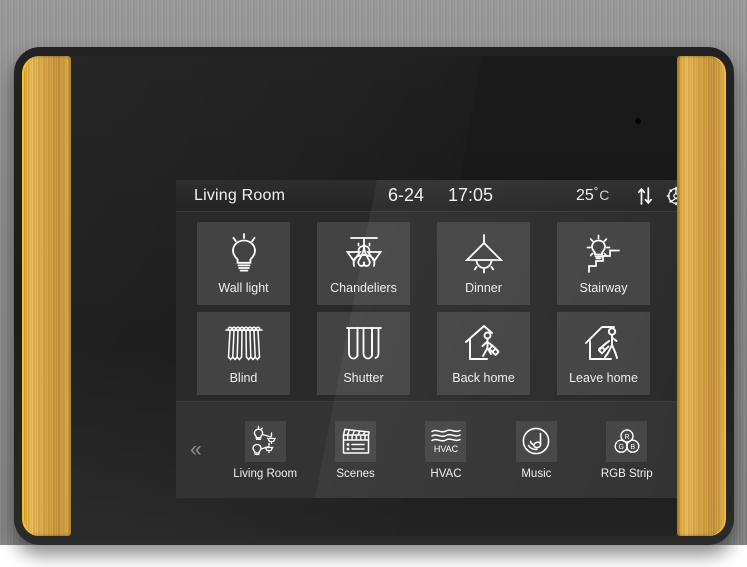 The height and width of the screenshot is (567, 747). I want to click on sensor-dot, so click(638, 121).